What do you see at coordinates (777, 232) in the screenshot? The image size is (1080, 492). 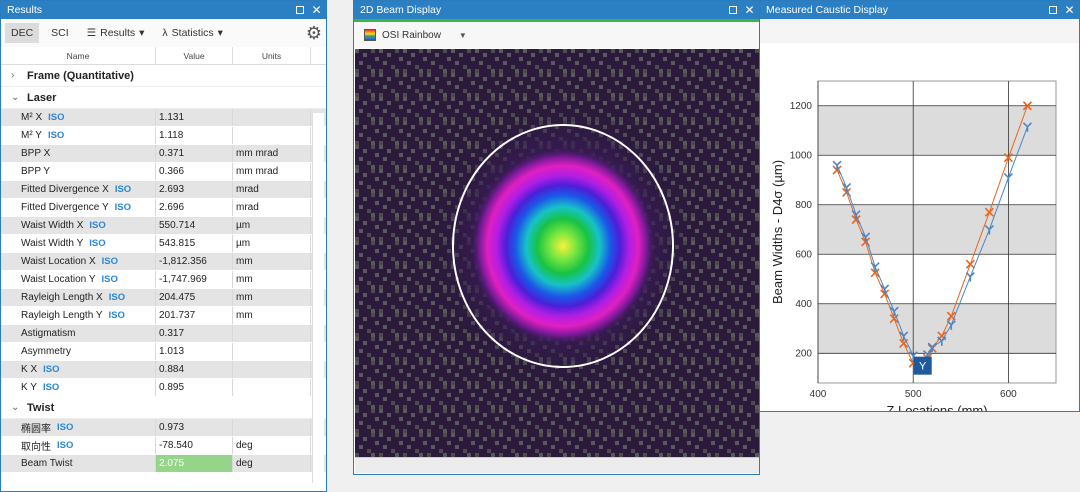 I see `y-axis-label: Beam Widths - D4σ (µm)` at bounding box center [777, 232].